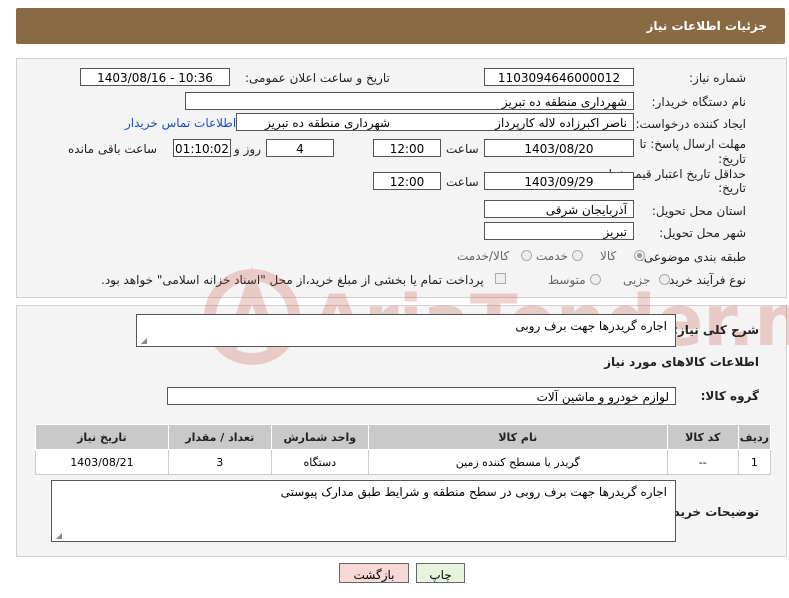 The height and width of the screenshot is (598, 789). I want to click on goods-group-label: گروه کالا:, so click(729, 396).